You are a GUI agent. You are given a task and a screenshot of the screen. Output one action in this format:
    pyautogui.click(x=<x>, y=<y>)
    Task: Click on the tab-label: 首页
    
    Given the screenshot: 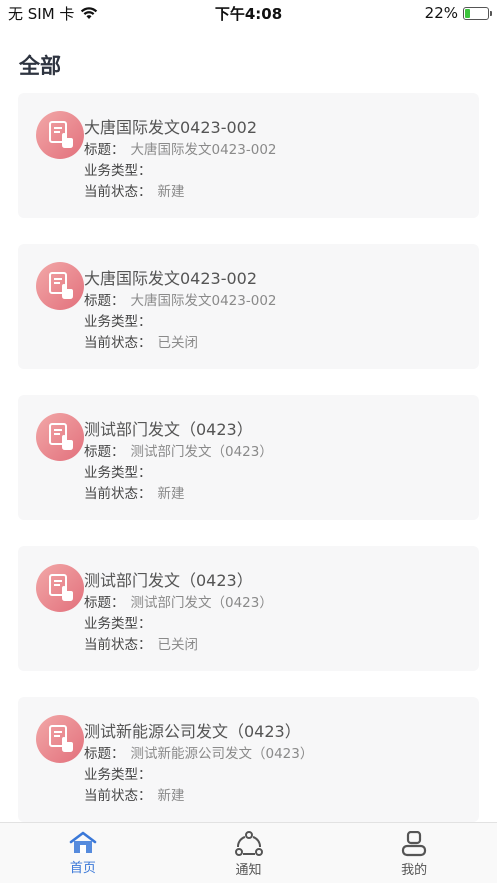 What is the action you would take?
    pyautogui.click(x=82, y=868)
    